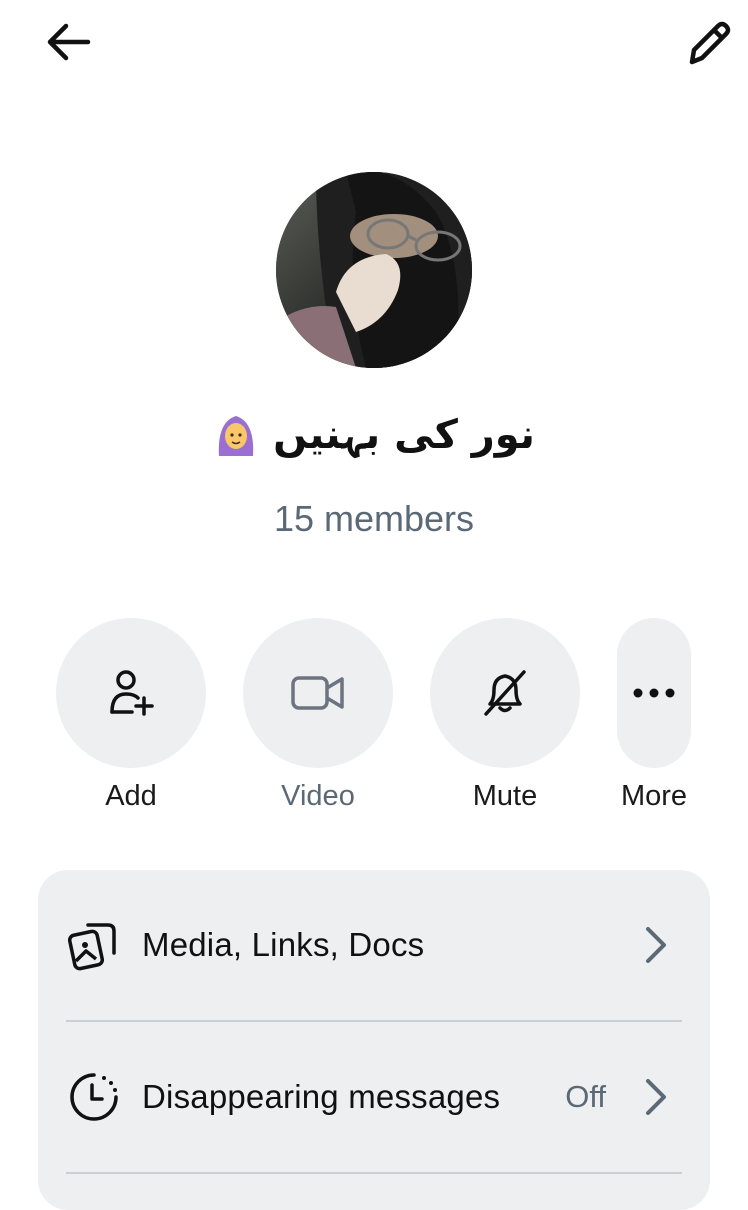  I want to click on arrow-left-icon, so click(69, 42).